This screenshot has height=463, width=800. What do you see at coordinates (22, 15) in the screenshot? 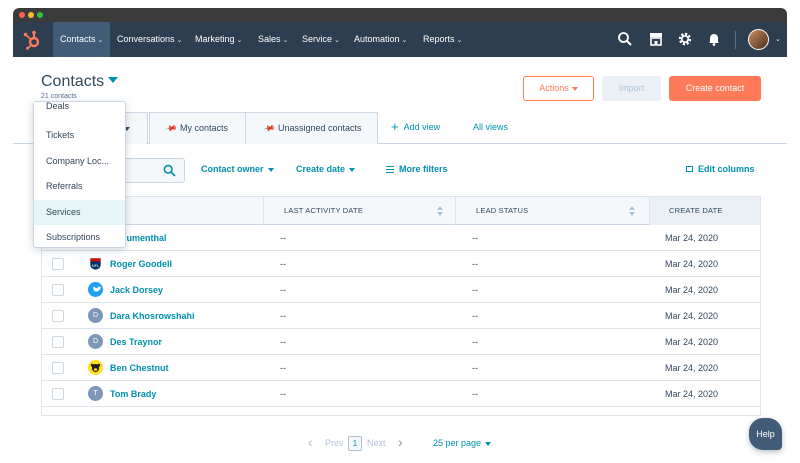
I see `close-window-button` at bounding box center [22, 15].